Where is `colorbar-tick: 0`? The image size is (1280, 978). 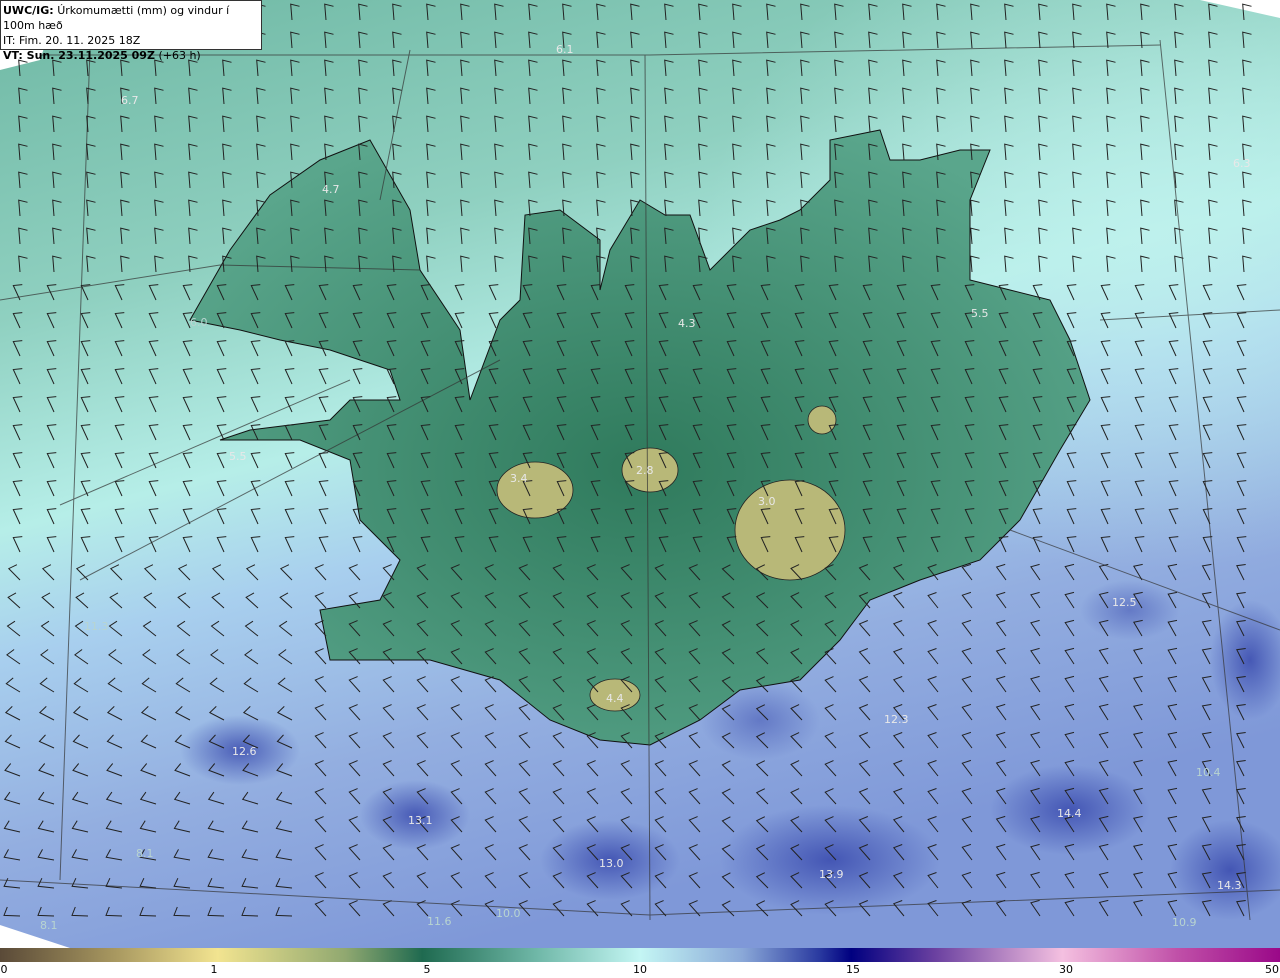 colorbar-tick: 0 is located at coordinates (4, 969).